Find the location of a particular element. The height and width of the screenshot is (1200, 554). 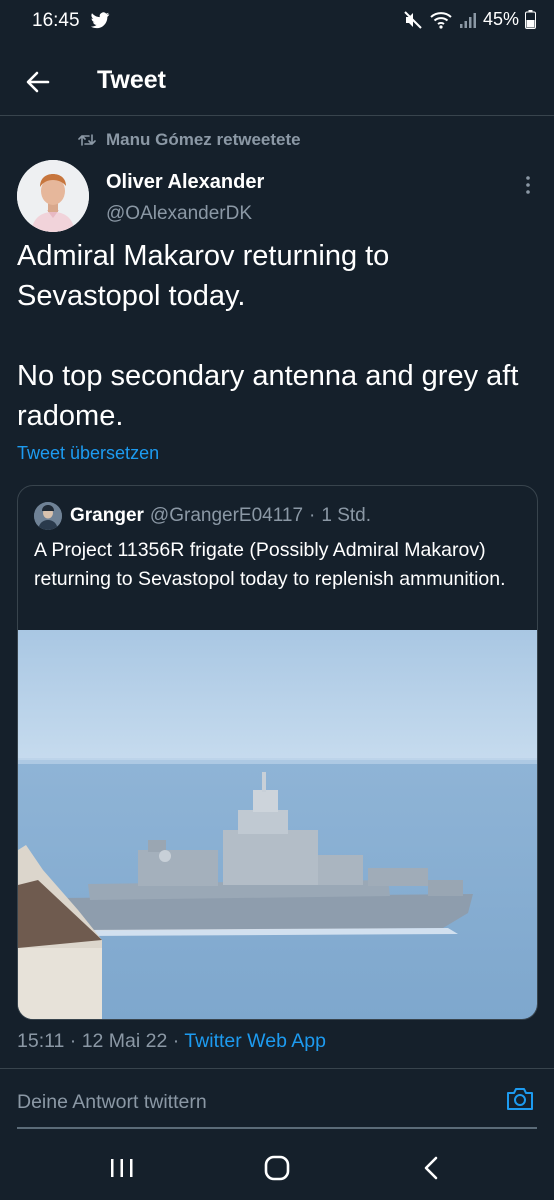

tweet-meta: 15:11 · 12 Mai 22 · Twitter Web App is located at coordinates (171, 1041).